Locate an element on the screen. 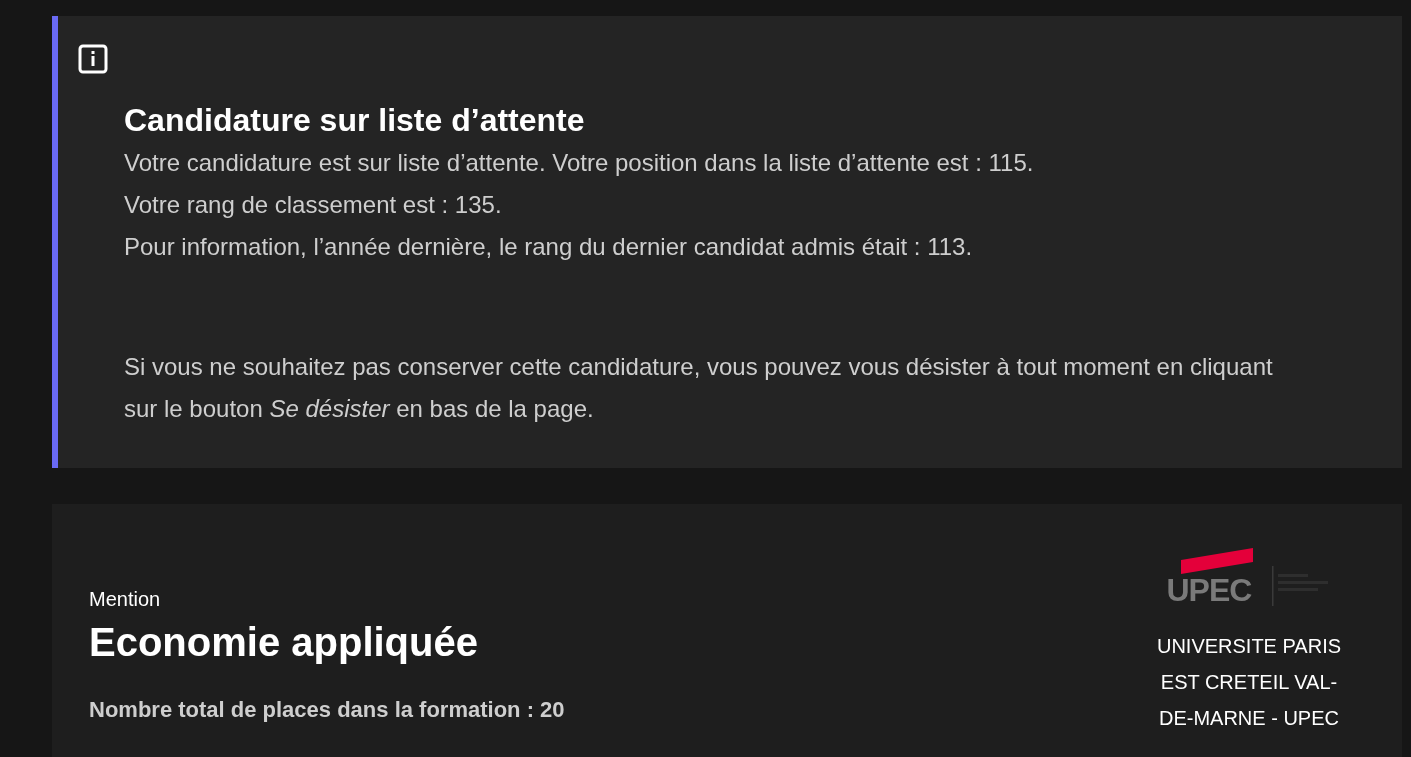 Image resolution: width=1411 pixels, height=757 pixels. notice-text: Si vous ne souhaitez pas conserver cette candidature, vous pouvez vous désister à tout moment en cliquant sur le bouton Se désister en bas de la page. is located at coordinates (699, 388).